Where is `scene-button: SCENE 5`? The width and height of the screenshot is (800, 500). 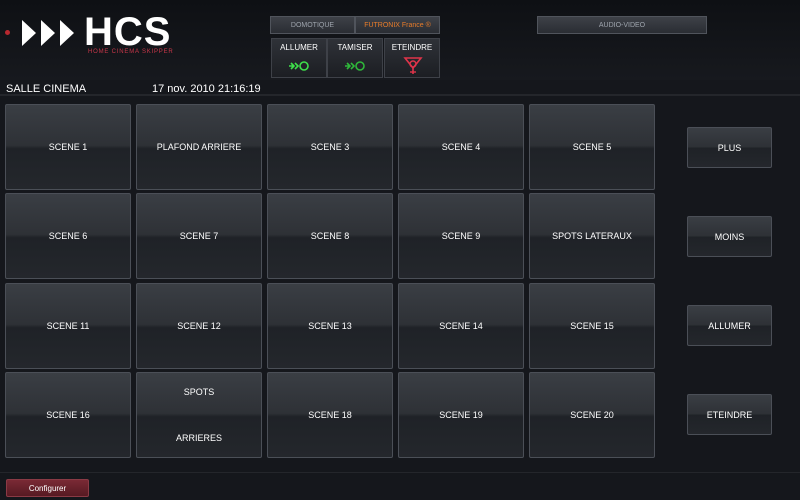 scene-button: SCENE 5 is located at coordinates (592, 147).